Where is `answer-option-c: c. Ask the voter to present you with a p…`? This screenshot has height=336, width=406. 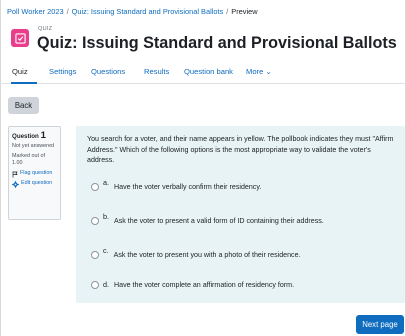 answer-option-c: c. Ask the voter to present you with a p… is located at coordinates (196, 252).